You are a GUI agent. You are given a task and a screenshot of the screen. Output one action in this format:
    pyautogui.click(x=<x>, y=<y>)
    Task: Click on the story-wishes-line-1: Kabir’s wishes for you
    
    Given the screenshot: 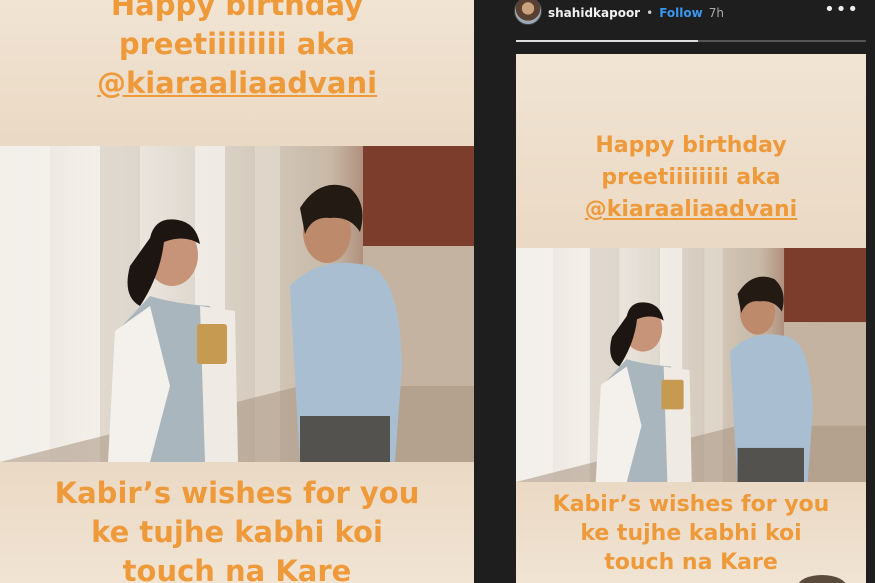 What is the action you would take?
    pyautogui.click(x=691, y=504)
    